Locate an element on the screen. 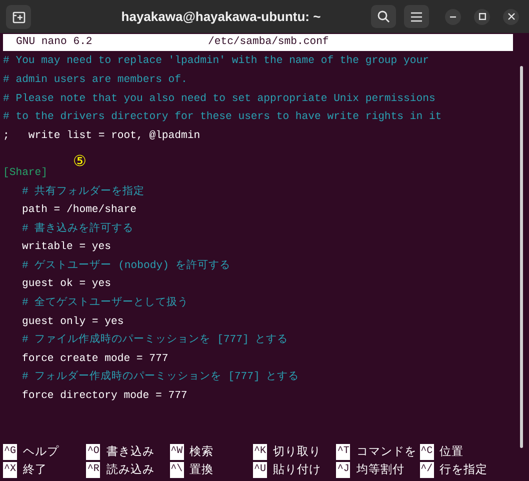 This screenshot has width=529, height=481. section-header: [Share] is located at coordinates (25, 173).